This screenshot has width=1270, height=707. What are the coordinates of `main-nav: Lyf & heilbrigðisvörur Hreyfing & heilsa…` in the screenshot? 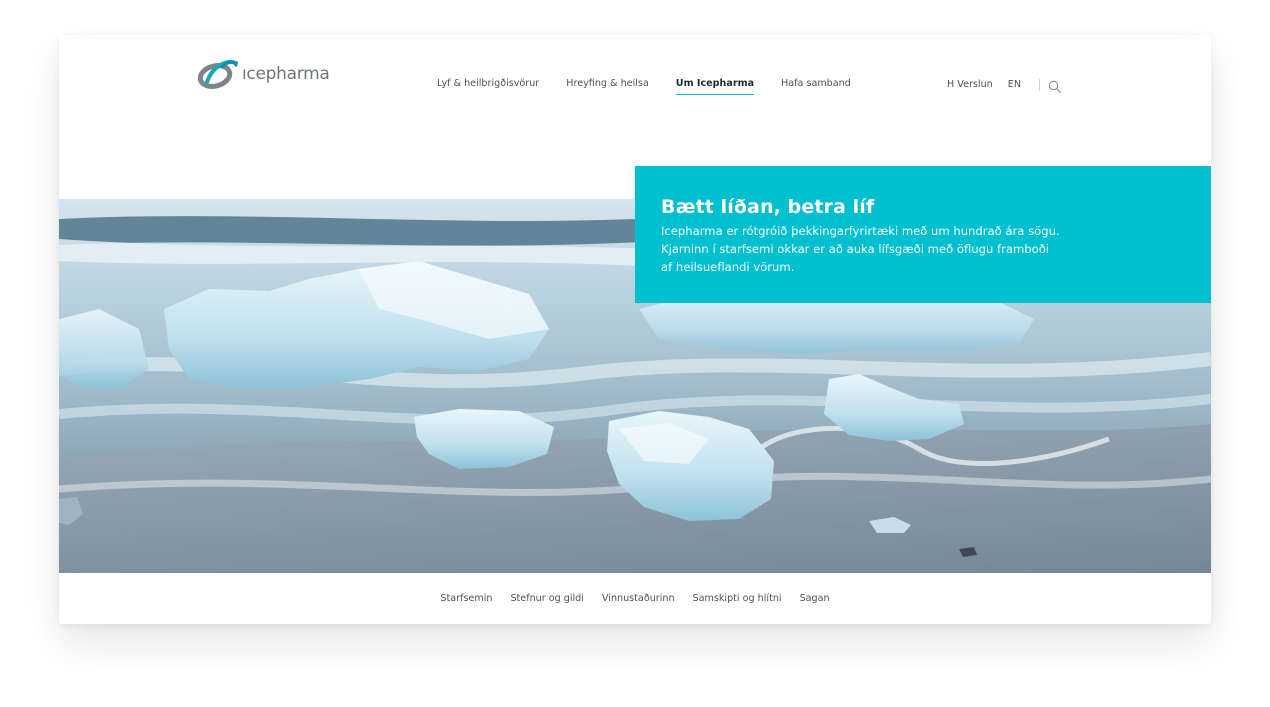 It's located at (644, 86).